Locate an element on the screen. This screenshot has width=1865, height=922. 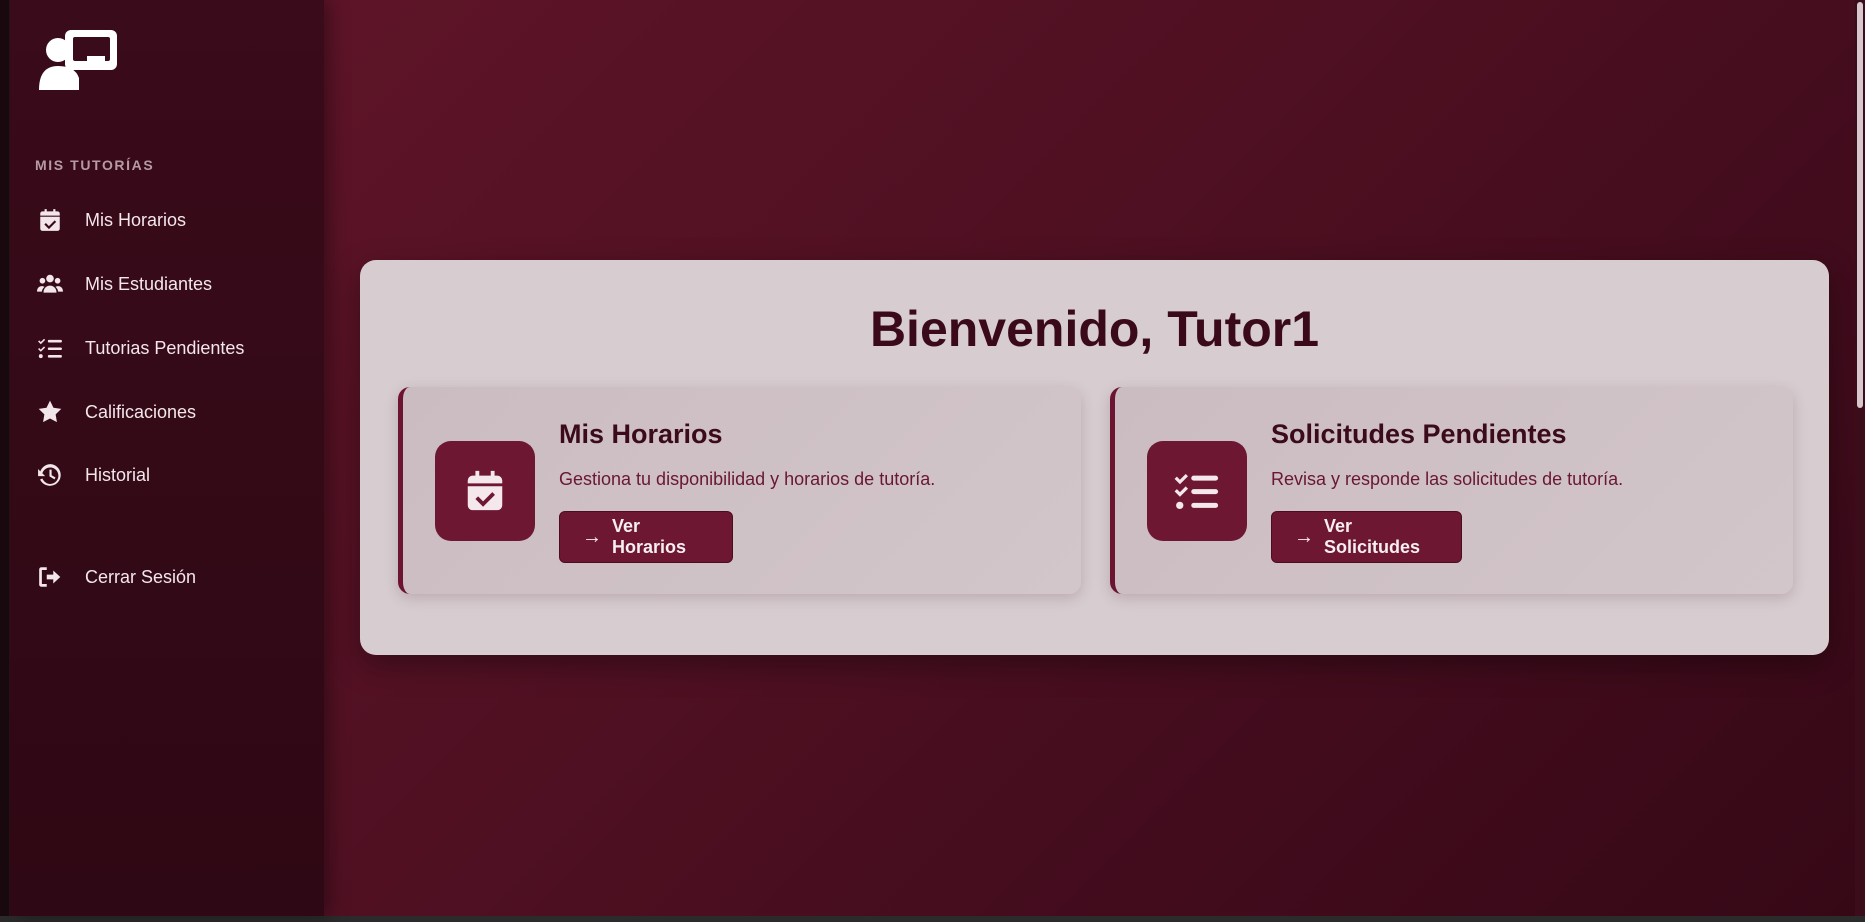
sidebar-item-label: Historial is located at coordinates (118, 474).